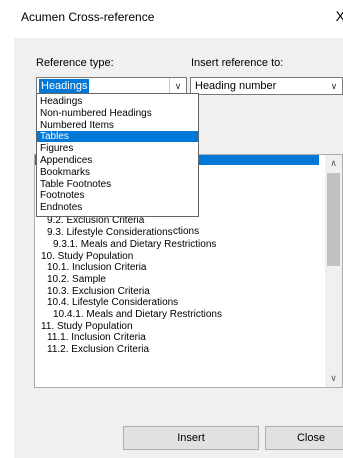  I want to click on dropdown-option: Footnotes, so click(117, 195).